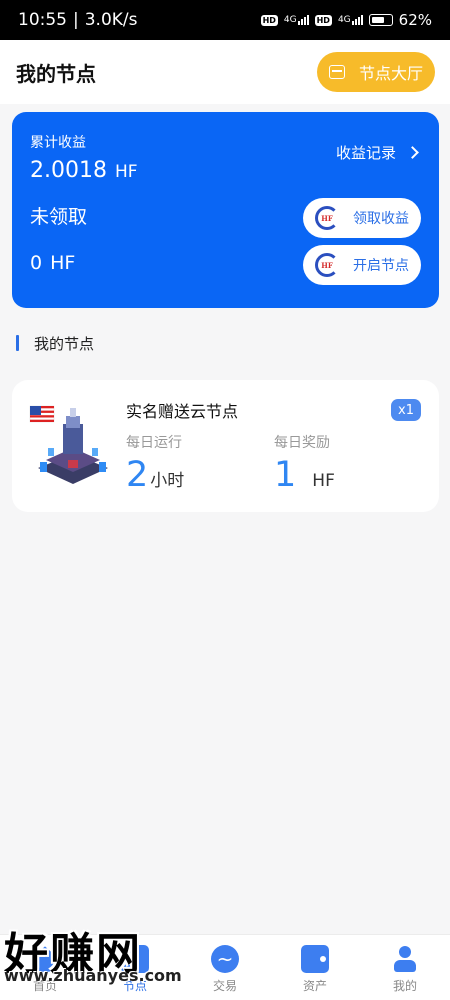 The image size is (450, 1000). I want to click on tab-home: 首页, so click(45, 967).